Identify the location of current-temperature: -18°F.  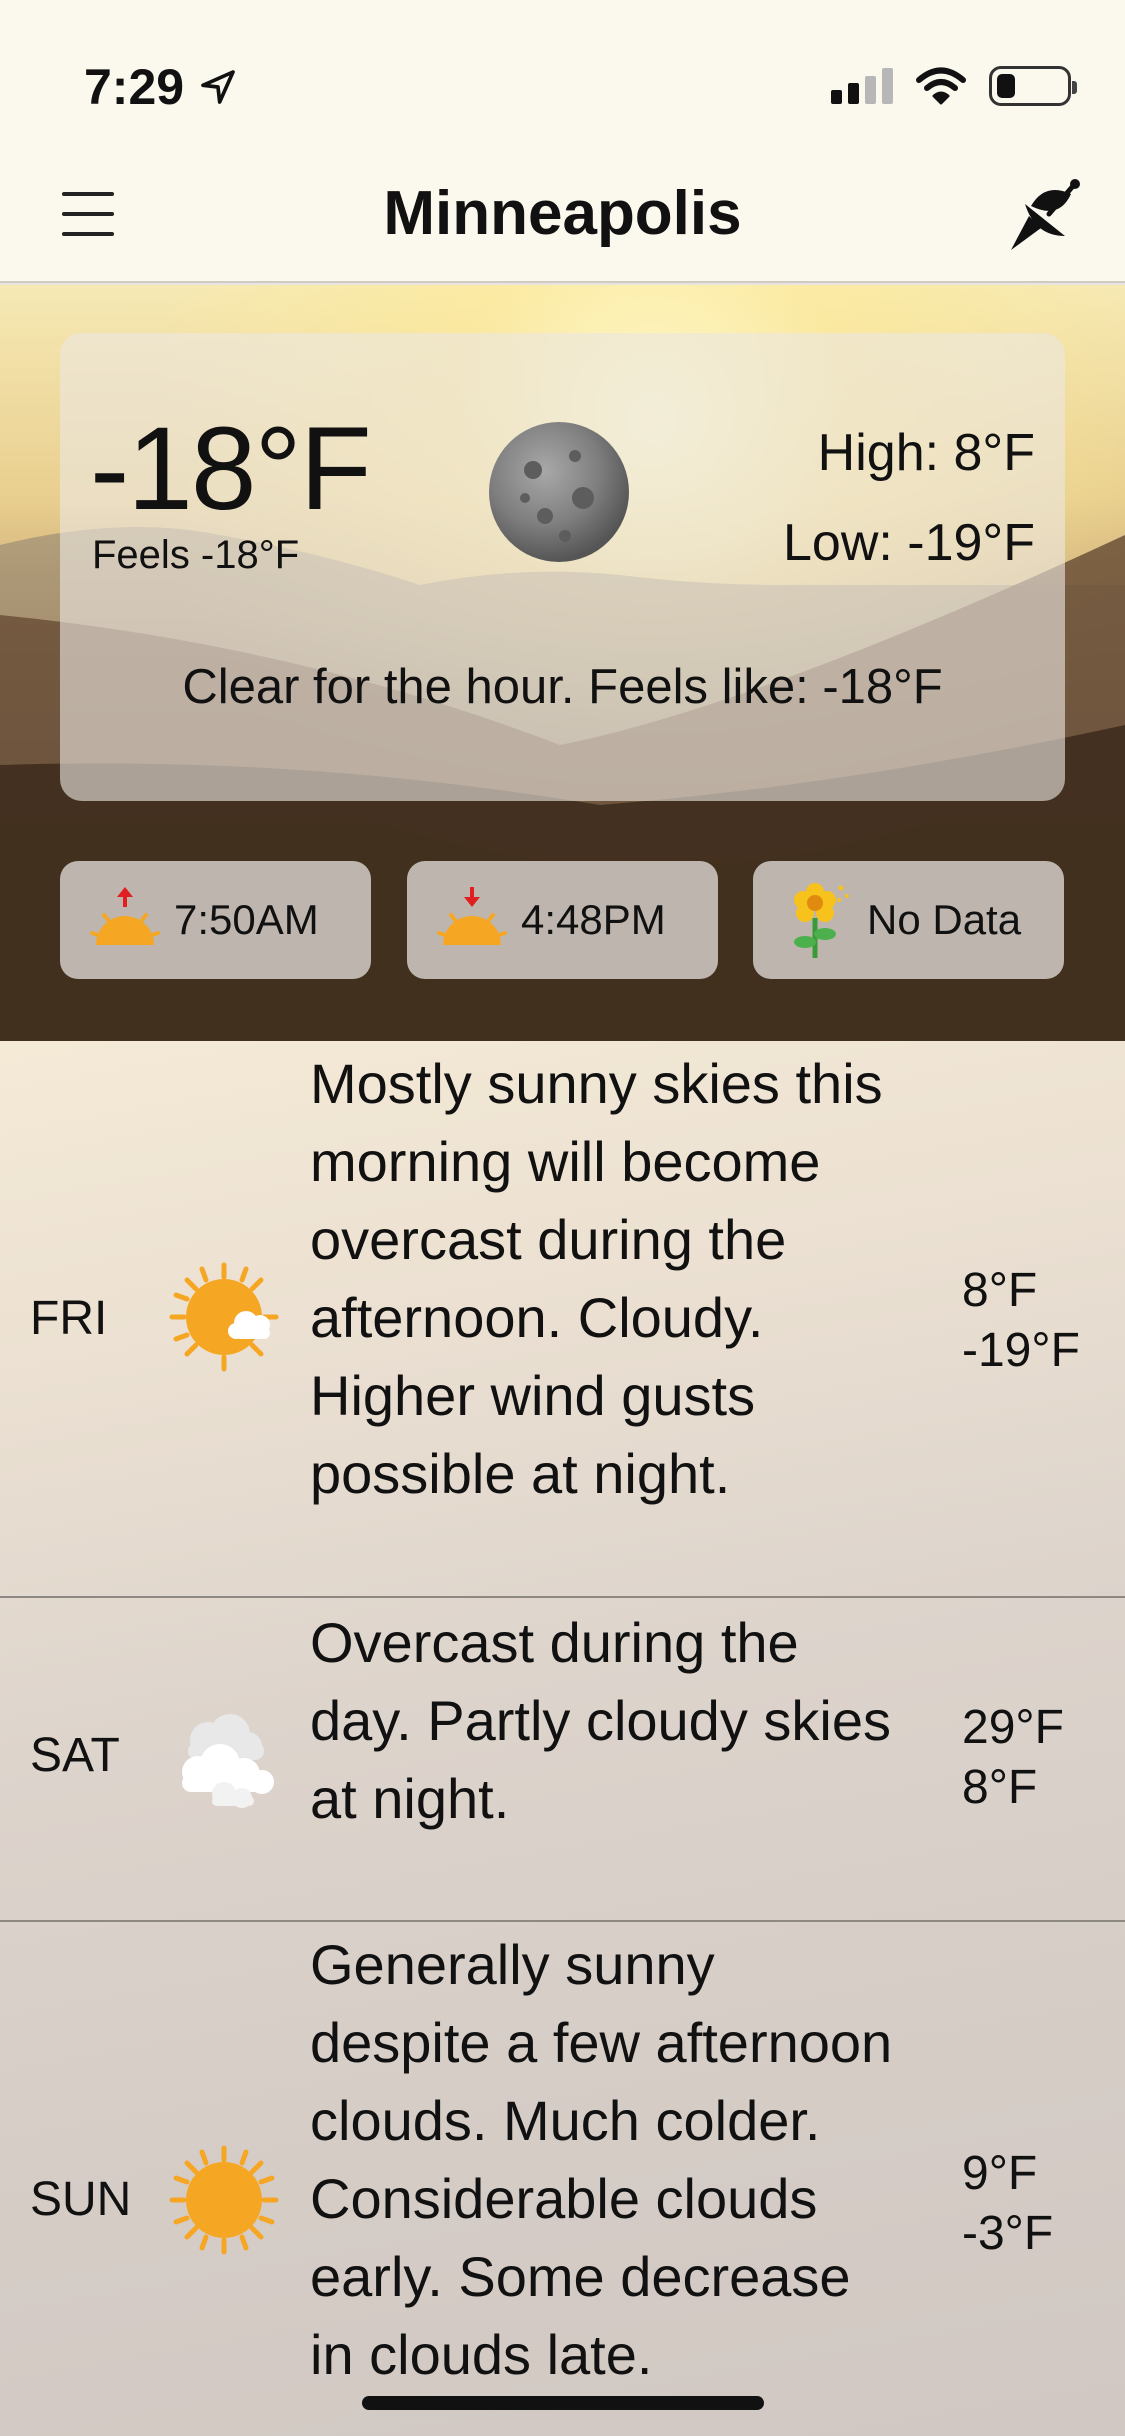
(231, 469).